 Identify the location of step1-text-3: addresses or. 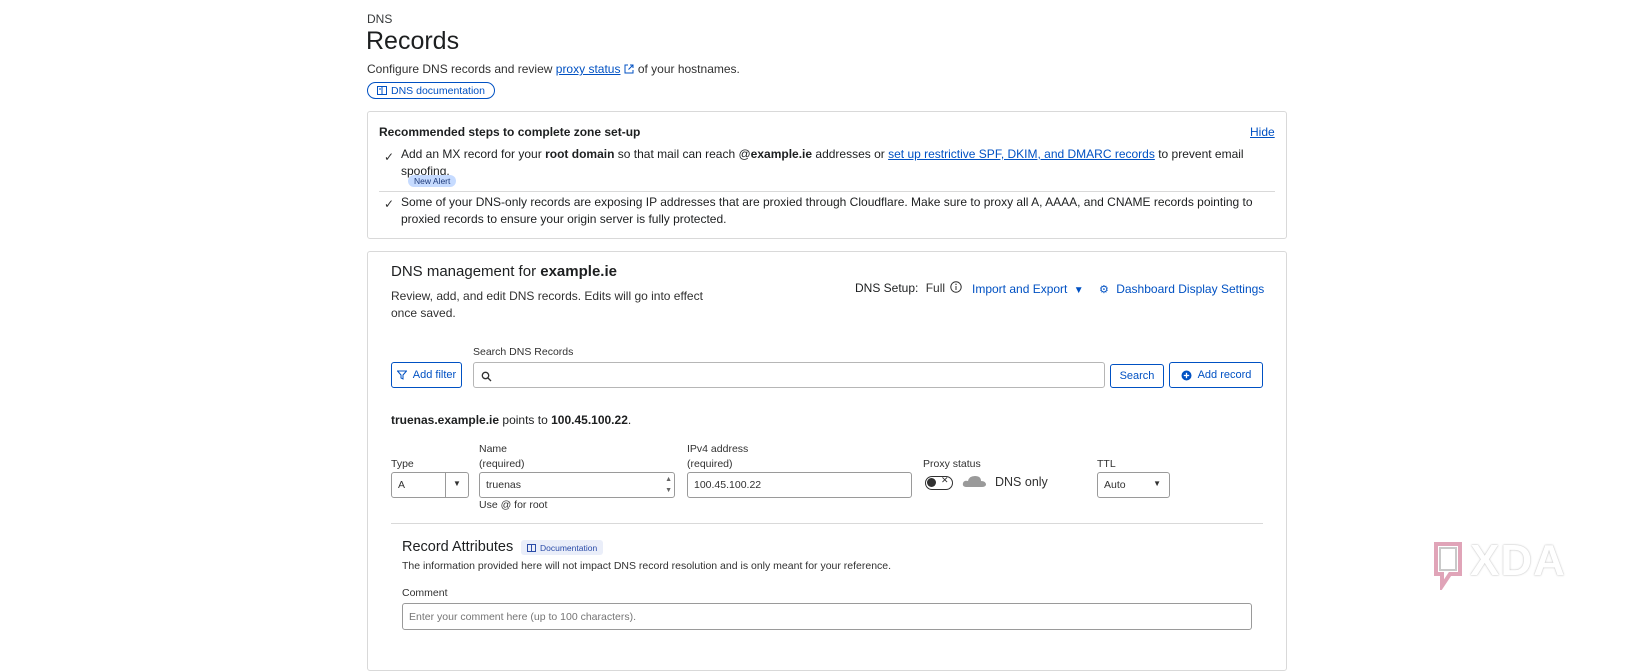
(850, 154).